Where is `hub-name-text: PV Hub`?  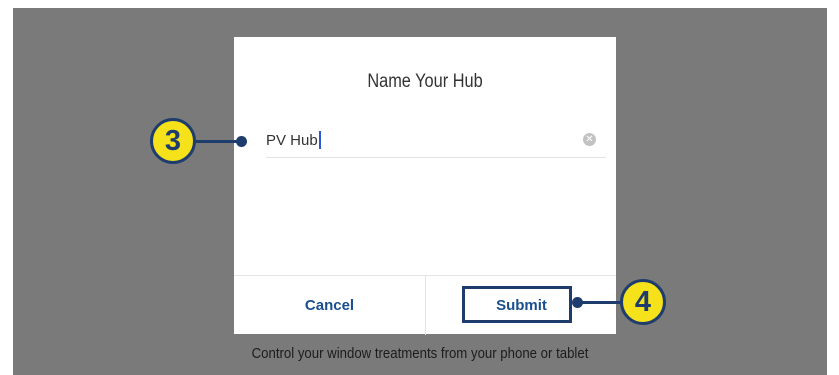
hub-name-text: PV Hub is located at coordinates (292, 140).